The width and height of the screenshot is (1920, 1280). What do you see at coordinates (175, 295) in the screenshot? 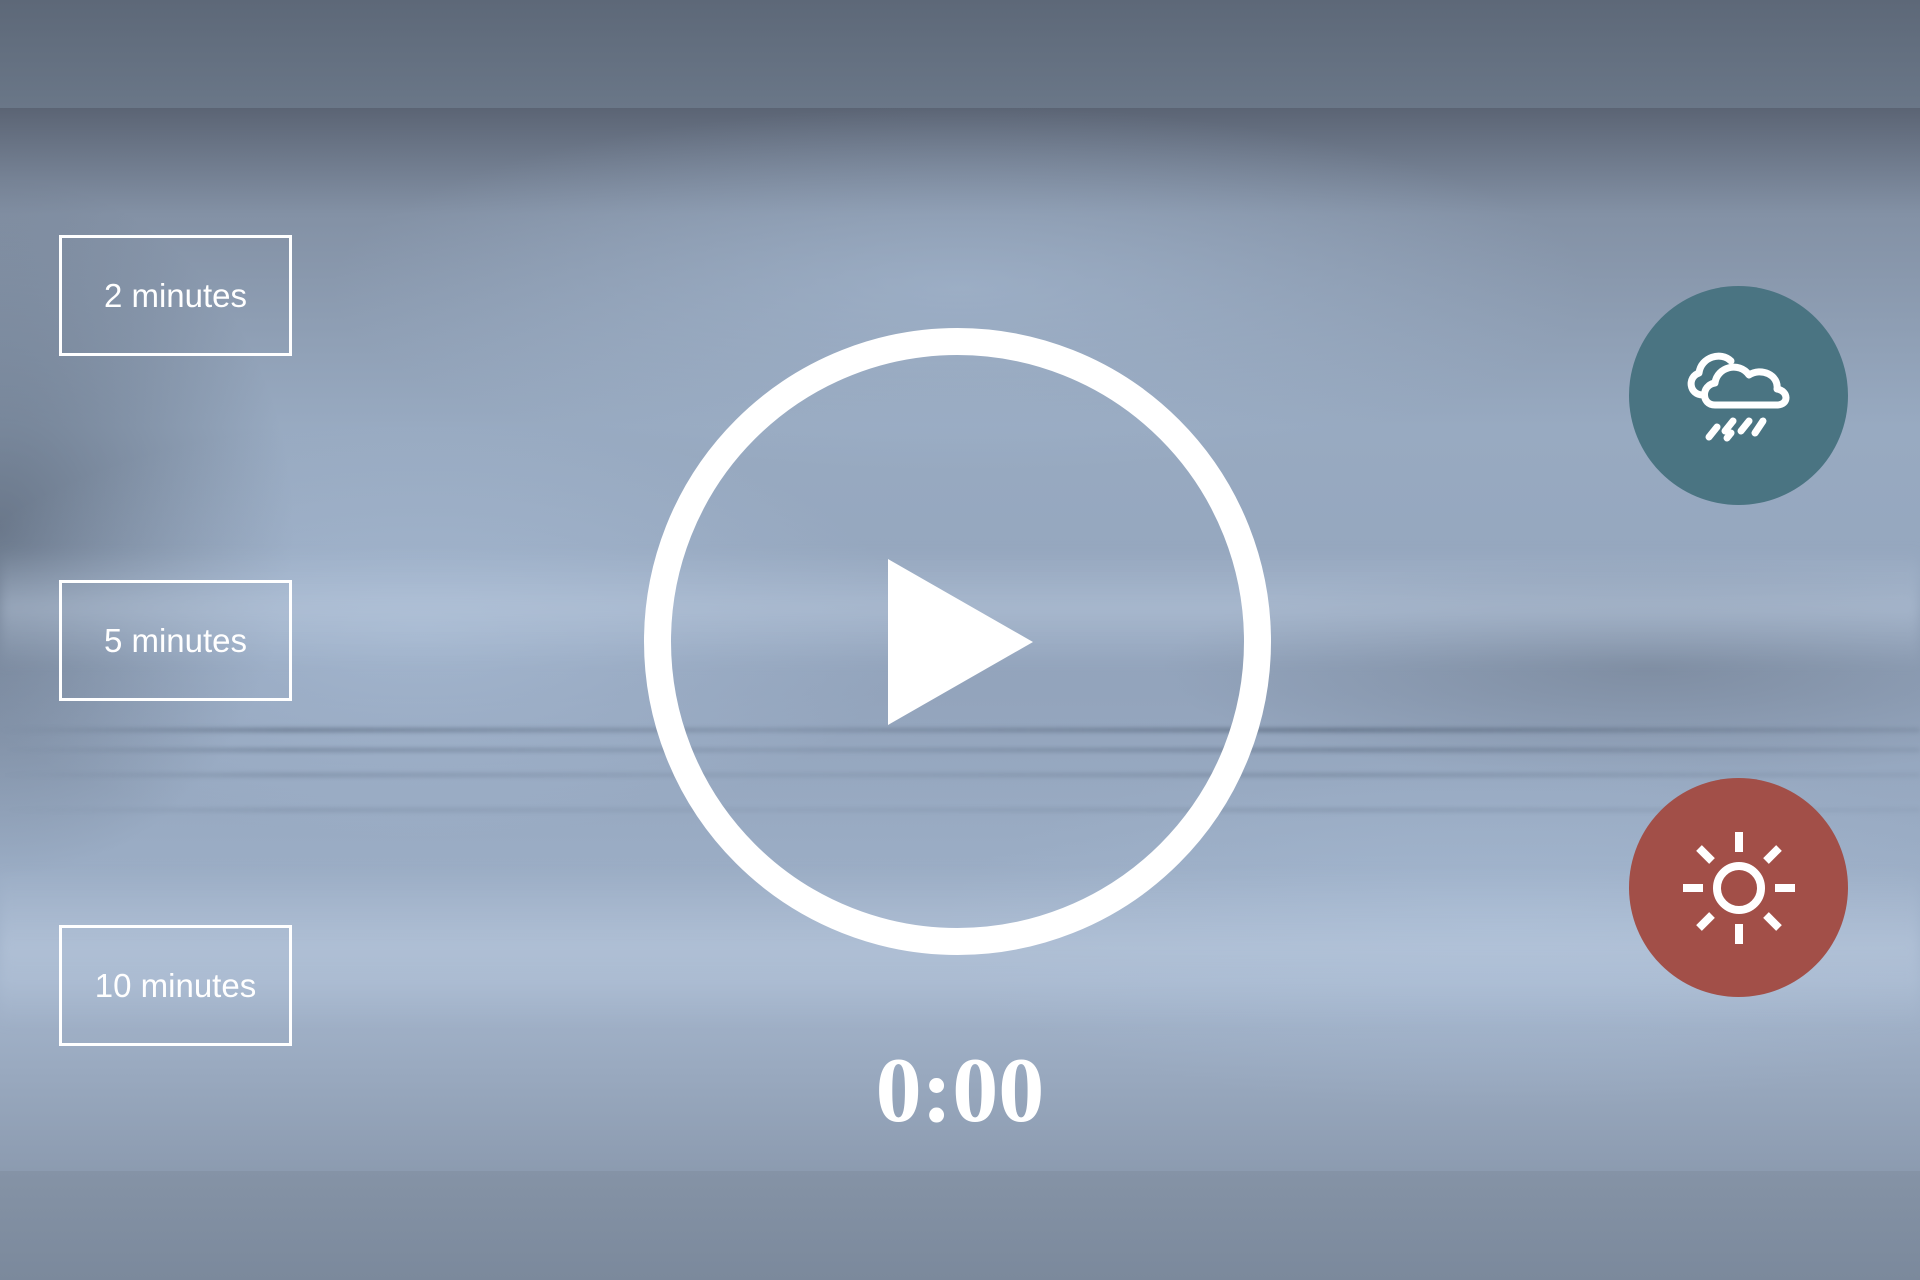
I see `duration-2-minutes-button: 2 minutes` at bounding box center [175, 295].